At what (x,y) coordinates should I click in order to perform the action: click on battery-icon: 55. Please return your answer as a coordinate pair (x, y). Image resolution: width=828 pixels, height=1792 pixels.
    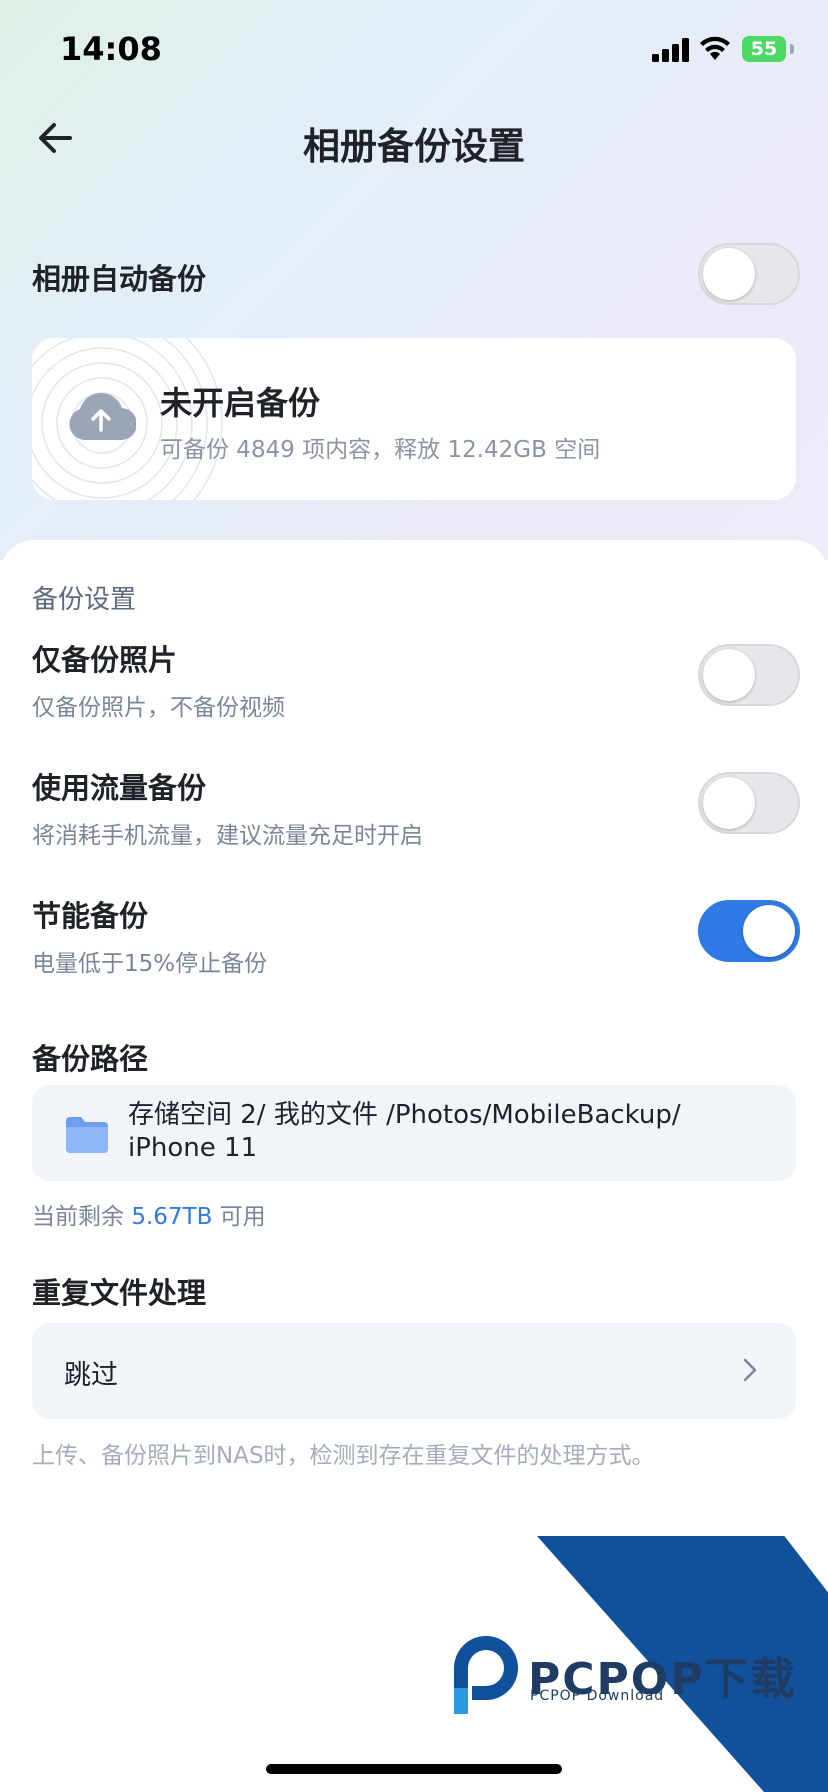
    Looking at the image, I should click on (764, 49).